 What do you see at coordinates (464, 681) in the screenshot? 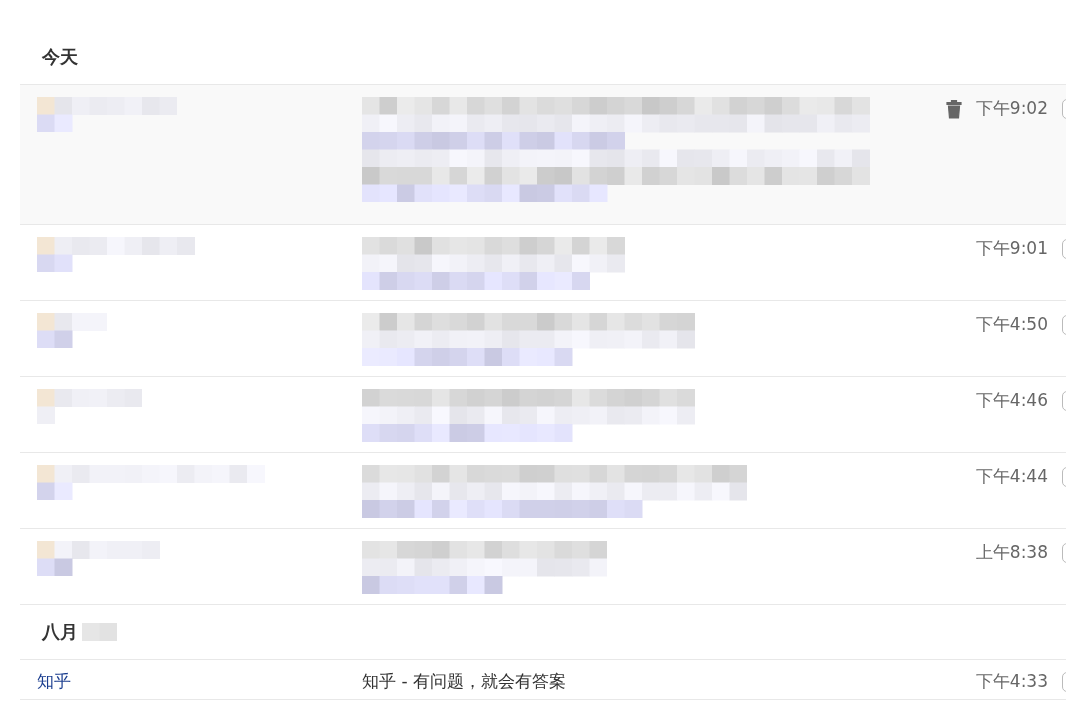
I see `email-subject: 知乎 - 有问题，就会有答案` at bounding box center [464, 681].